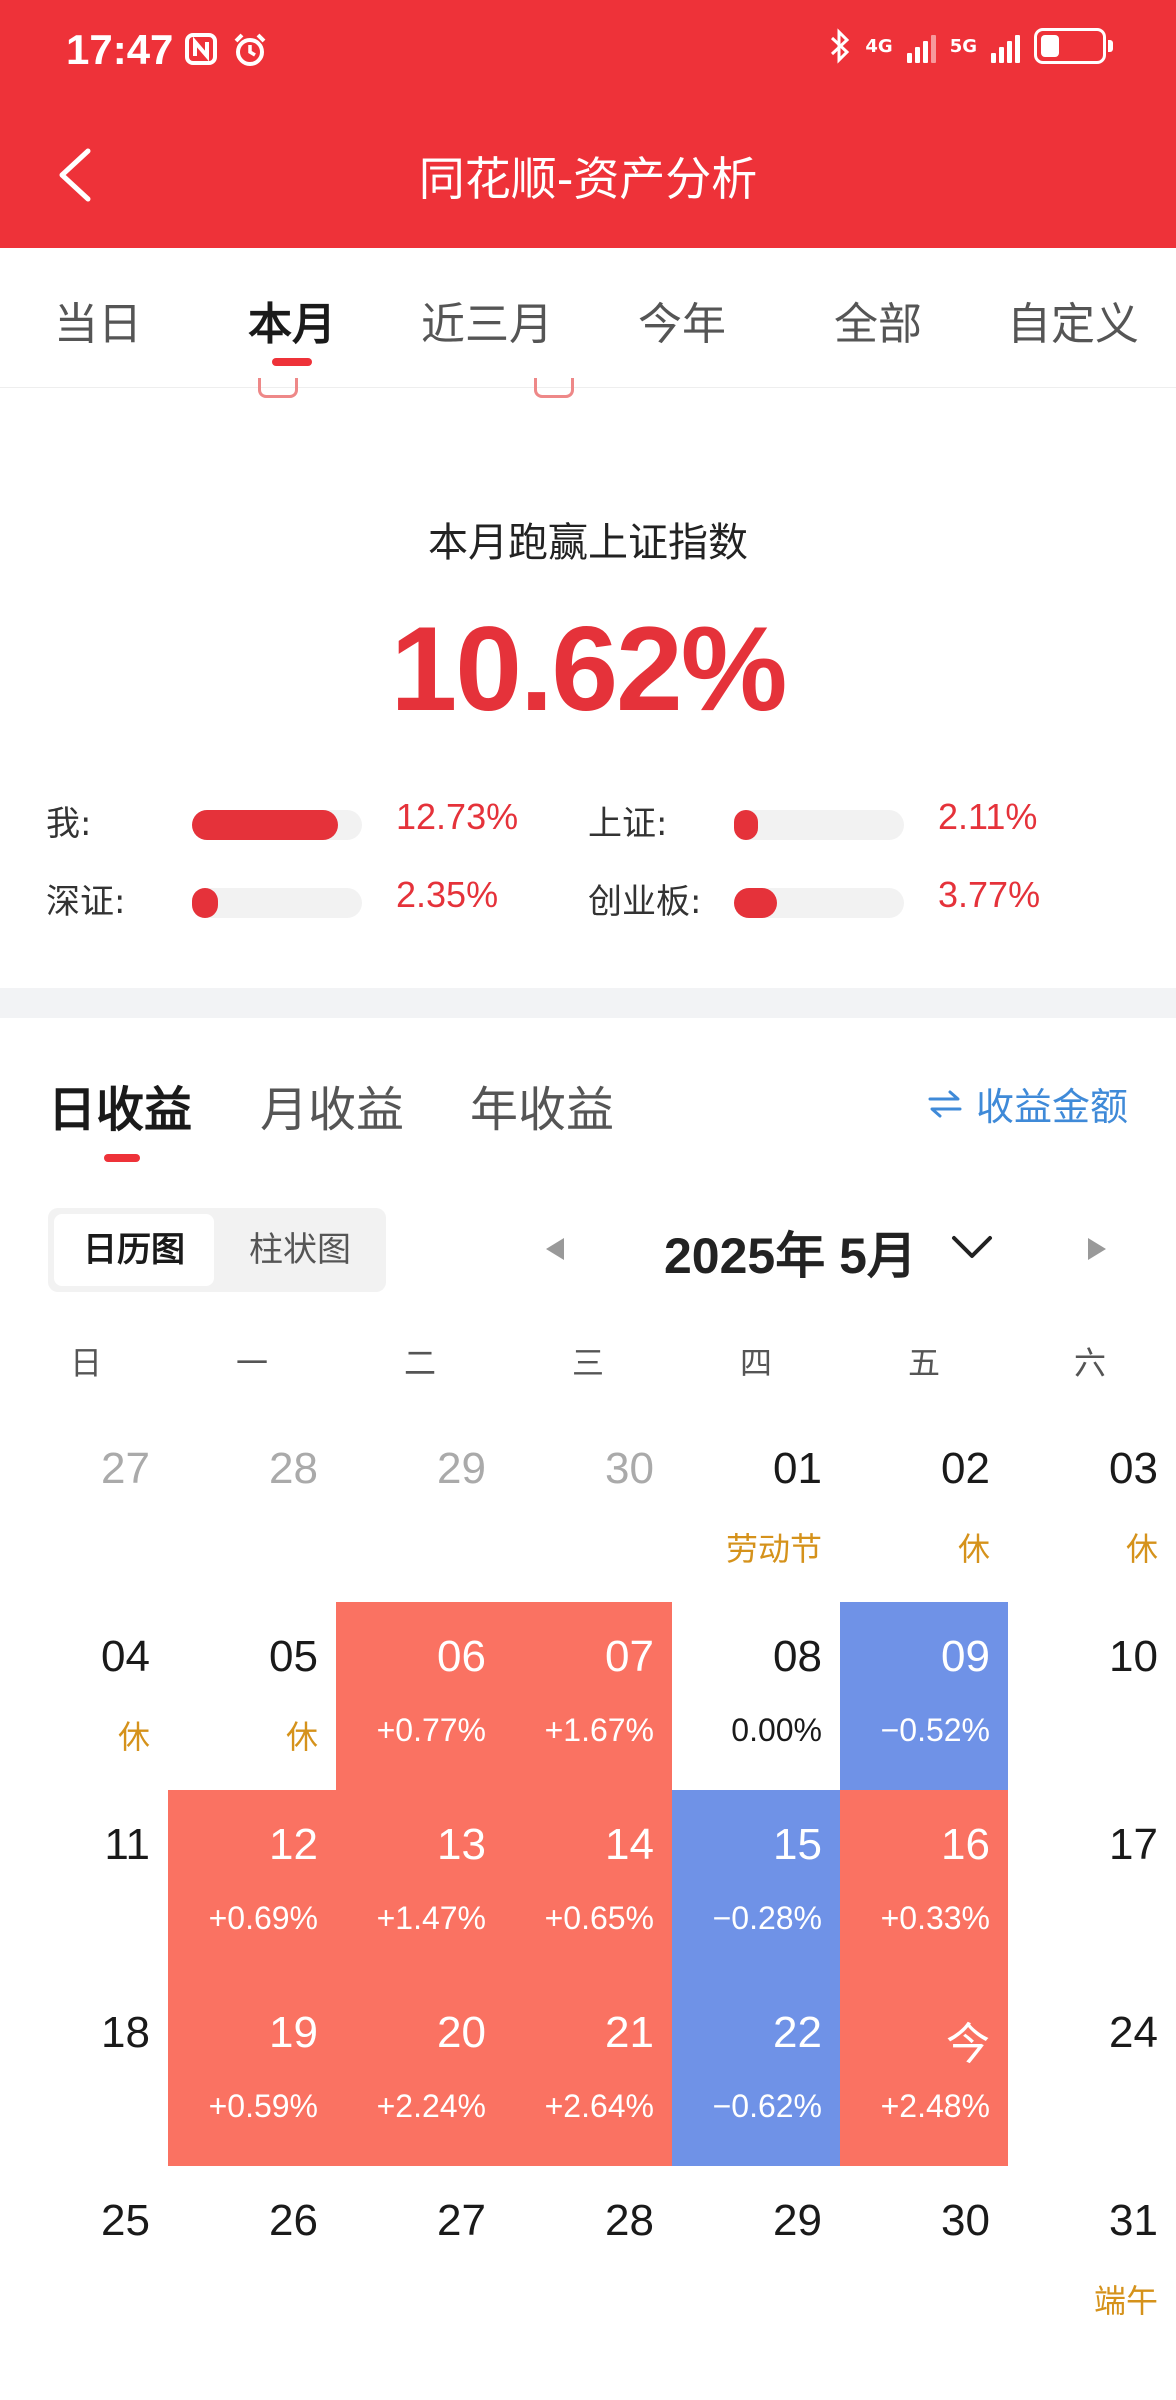 This screenshot has height=2400, width=1176. What do you see at coordinates (588, 124) in the screenshot?
I see `app-header: 17:47 4G 5G 同花顺-资产分析` at bounding box center [588, 124].